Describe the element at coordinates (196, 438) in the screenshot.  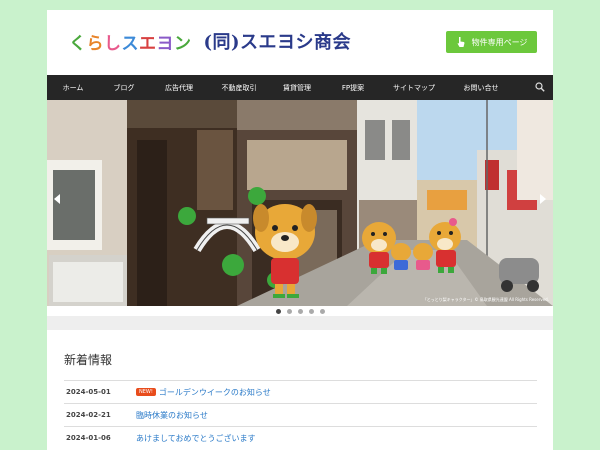
I see `news-link: あけましておめでとうございます` at that location.